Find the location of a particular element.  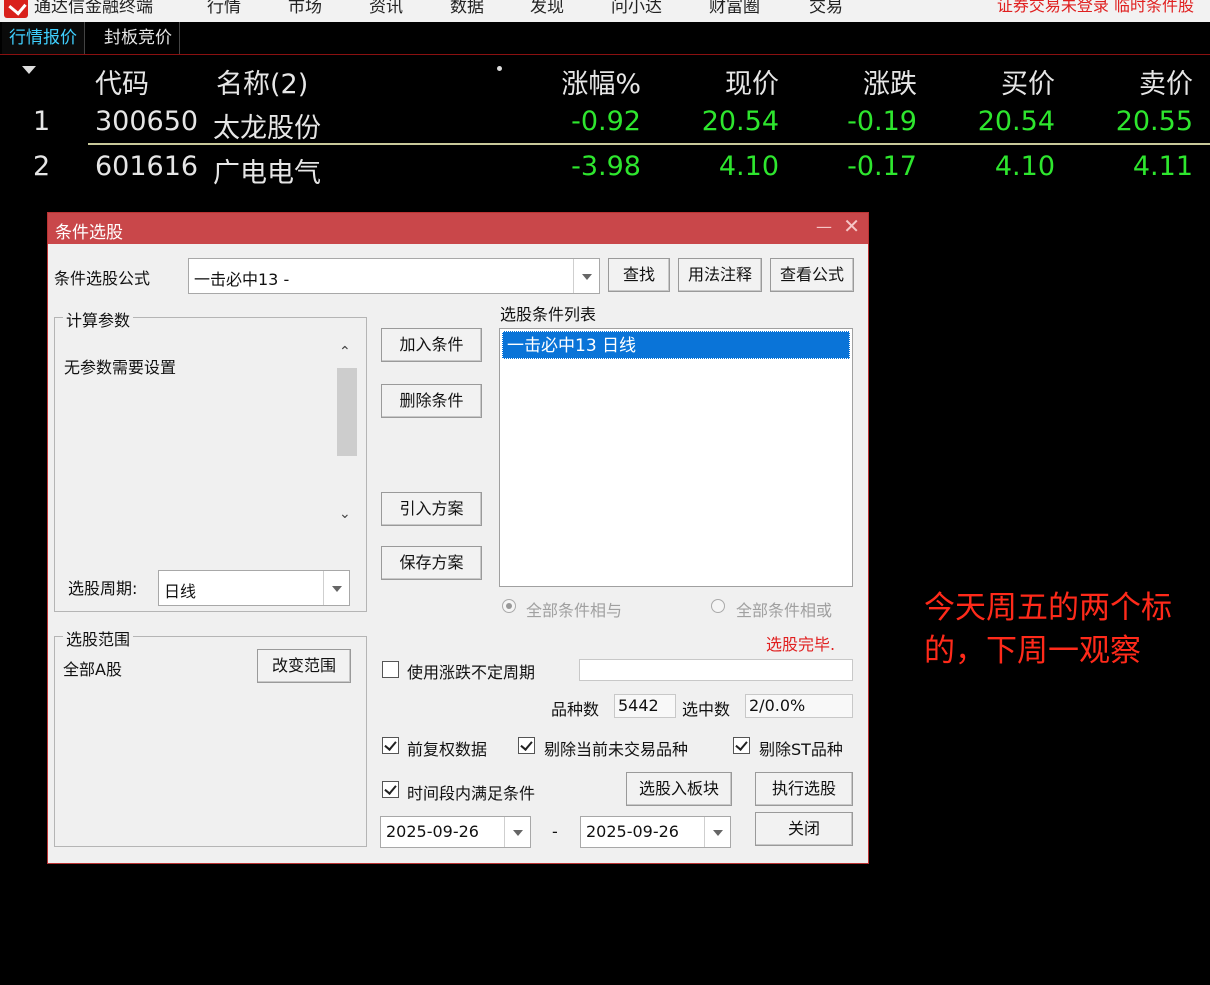

row-bid: 20.54 is located at coordinates (1016, 121).